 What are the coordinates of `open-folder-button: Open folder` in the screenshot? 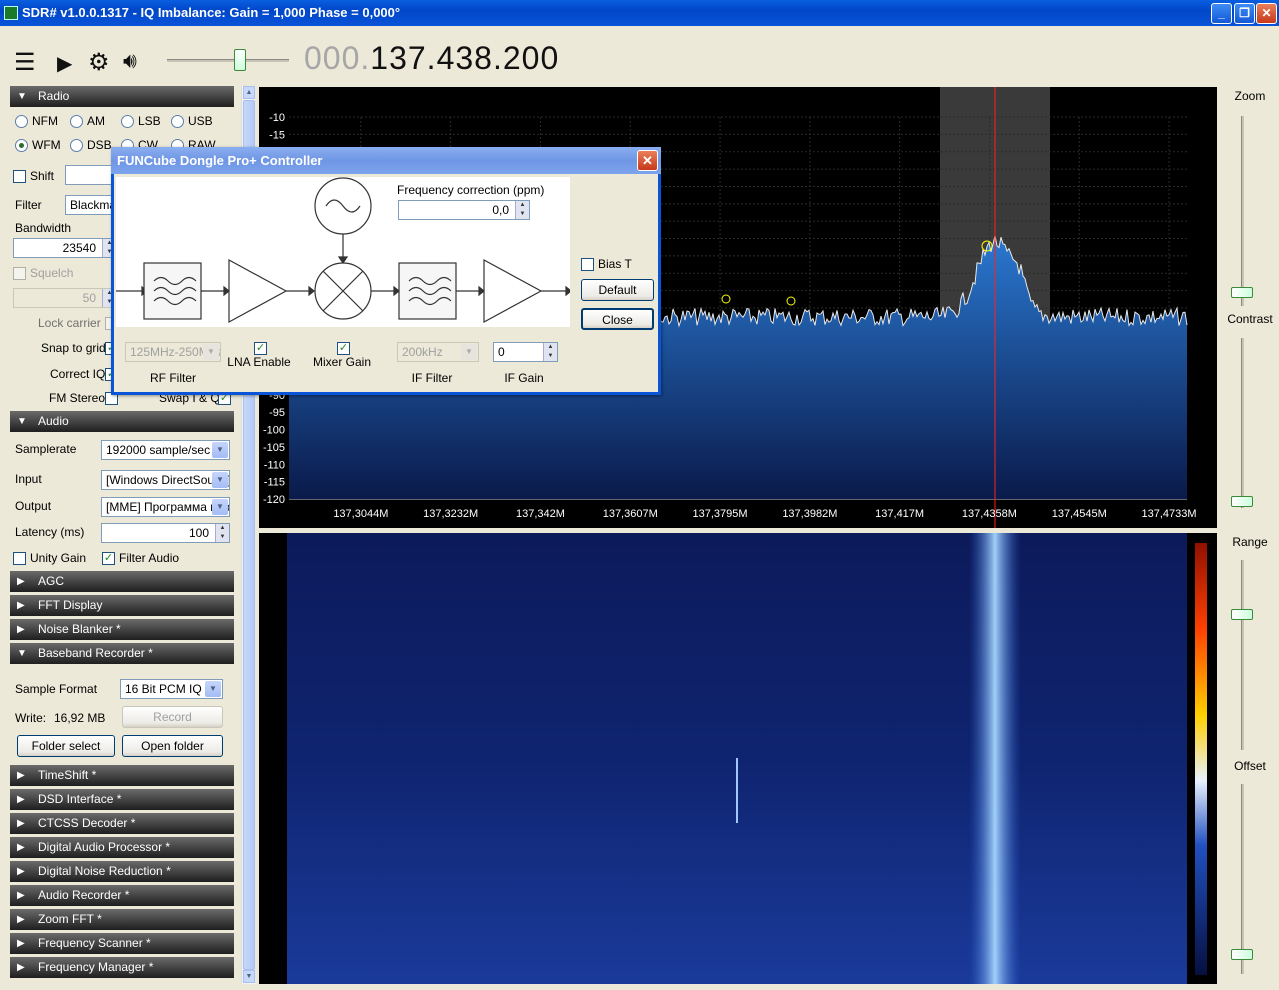 It's located at (172, 746).